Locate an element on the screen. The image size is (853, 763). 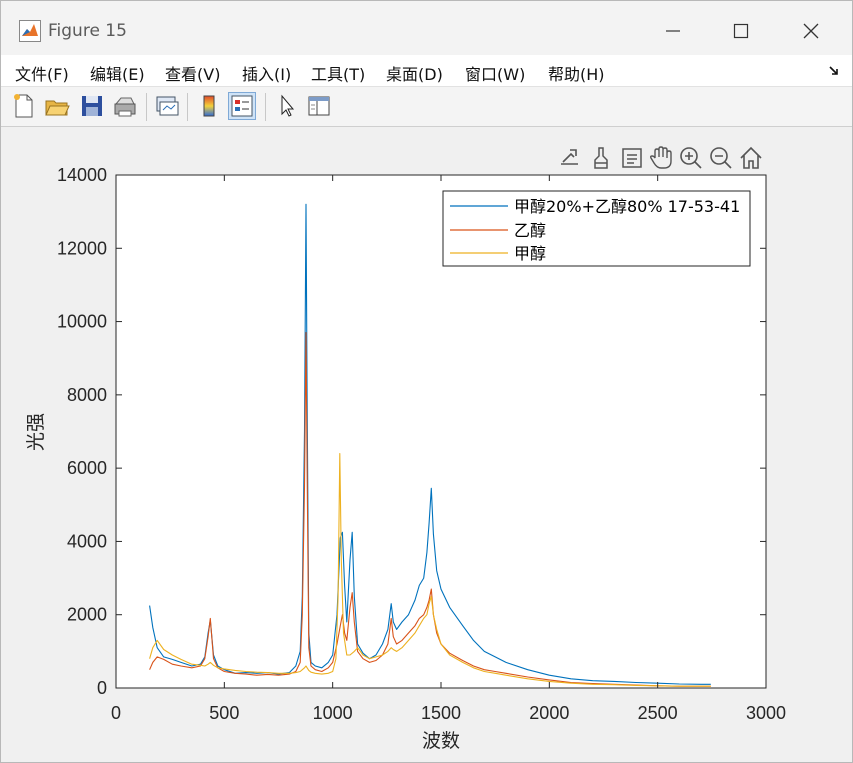
zoom-out-icon is located at coordinates (721, 158).